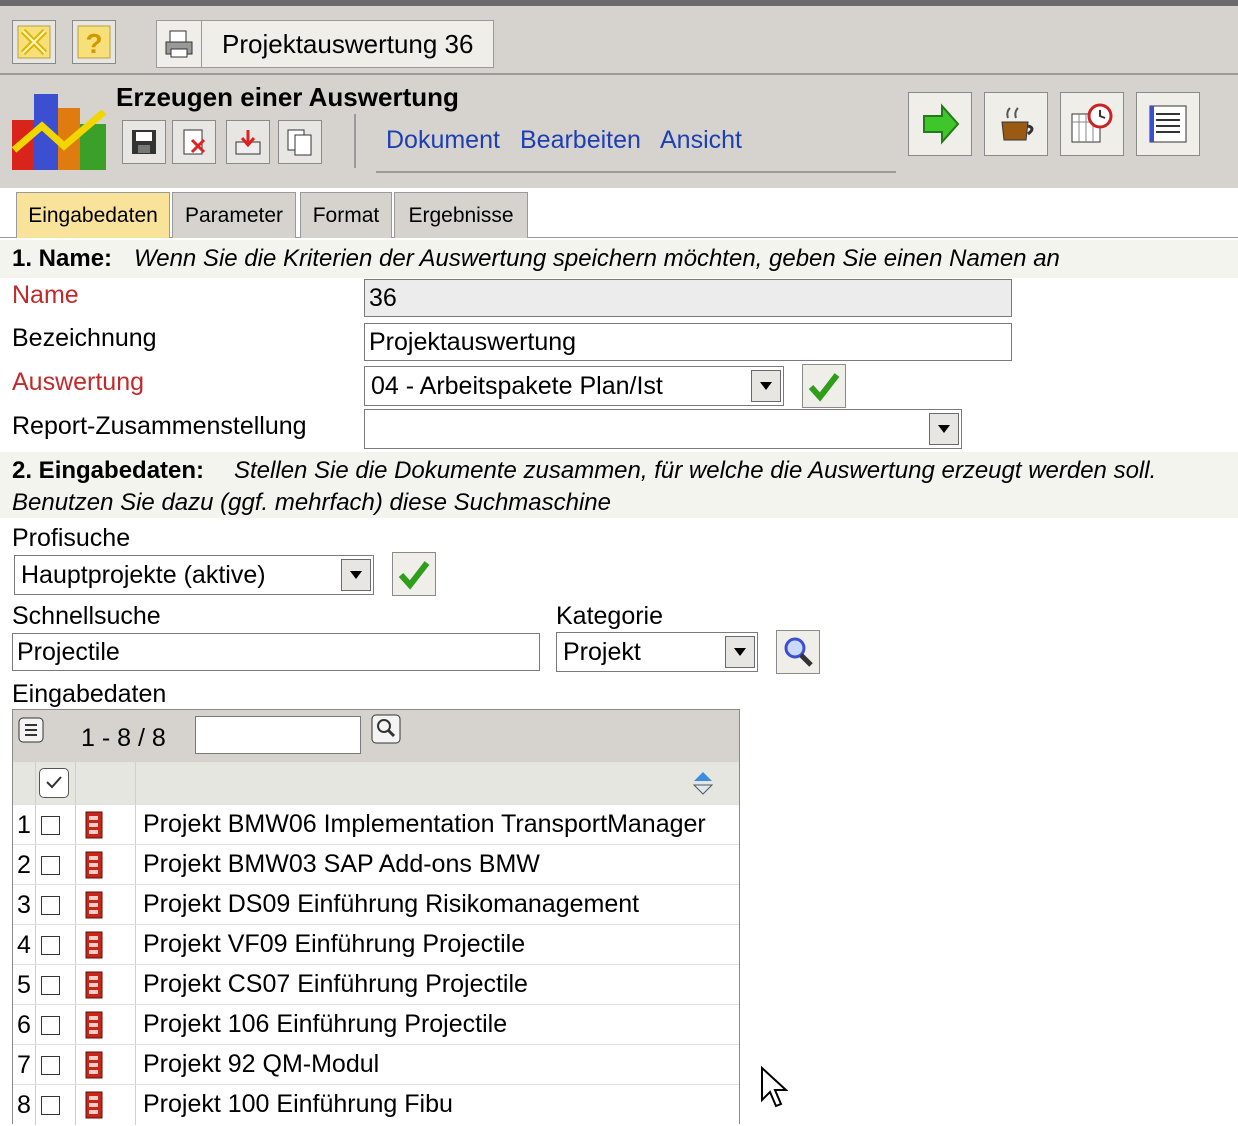 This screenshot has height=1126, width=1238. I want to click on row-title: Projekt CS07 Einführung Projectile, so click(335, 984).